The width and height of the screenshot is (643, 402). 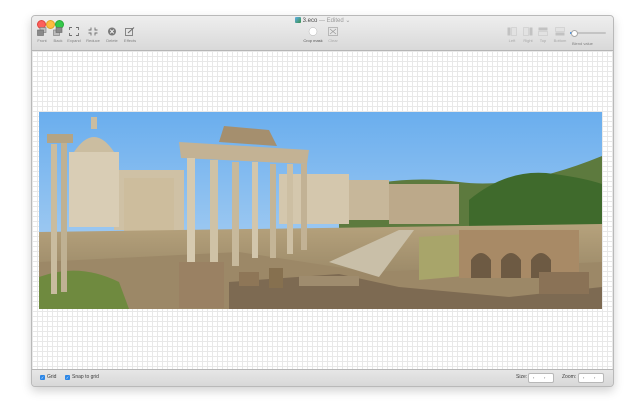 What do you see at coordinates (594, 378) in the screenshot?
I see `zoom-increment-icon: ›` at bounding box center [594, 378].